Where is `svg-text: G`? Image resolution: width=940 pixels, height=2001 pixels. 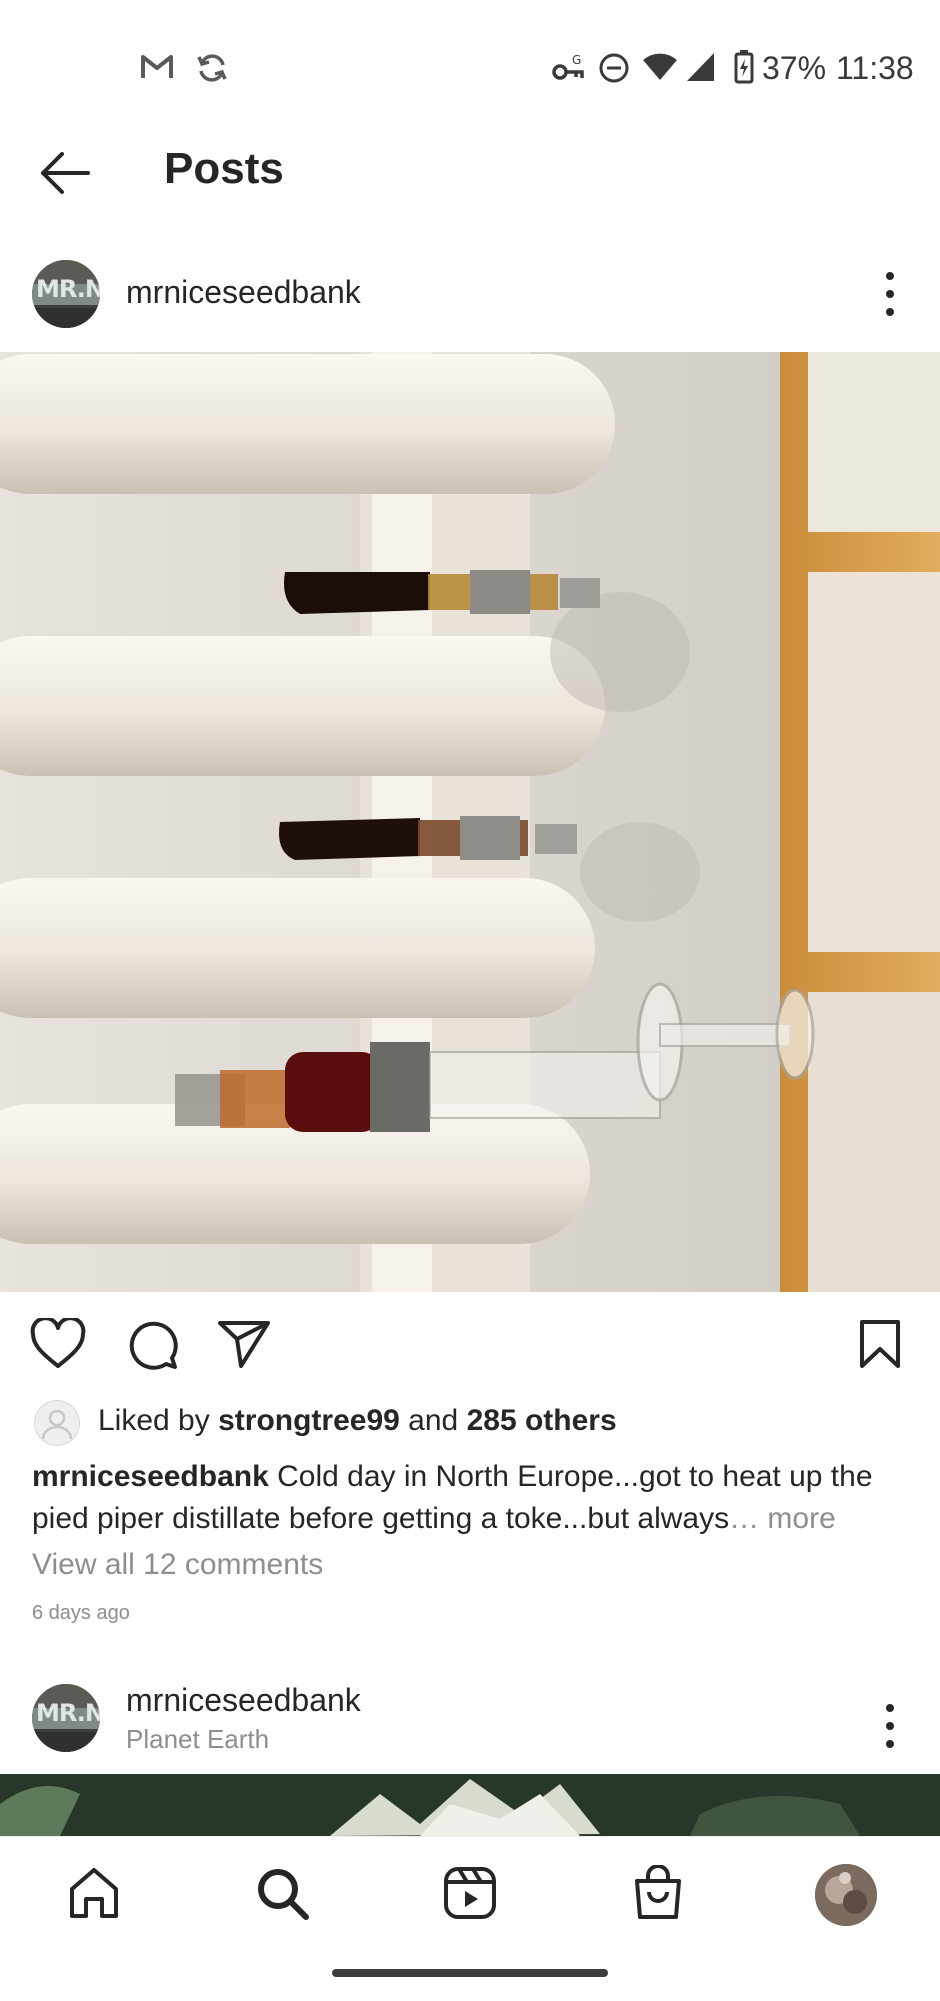
svg-text: G is located at coordinates (576, 60).